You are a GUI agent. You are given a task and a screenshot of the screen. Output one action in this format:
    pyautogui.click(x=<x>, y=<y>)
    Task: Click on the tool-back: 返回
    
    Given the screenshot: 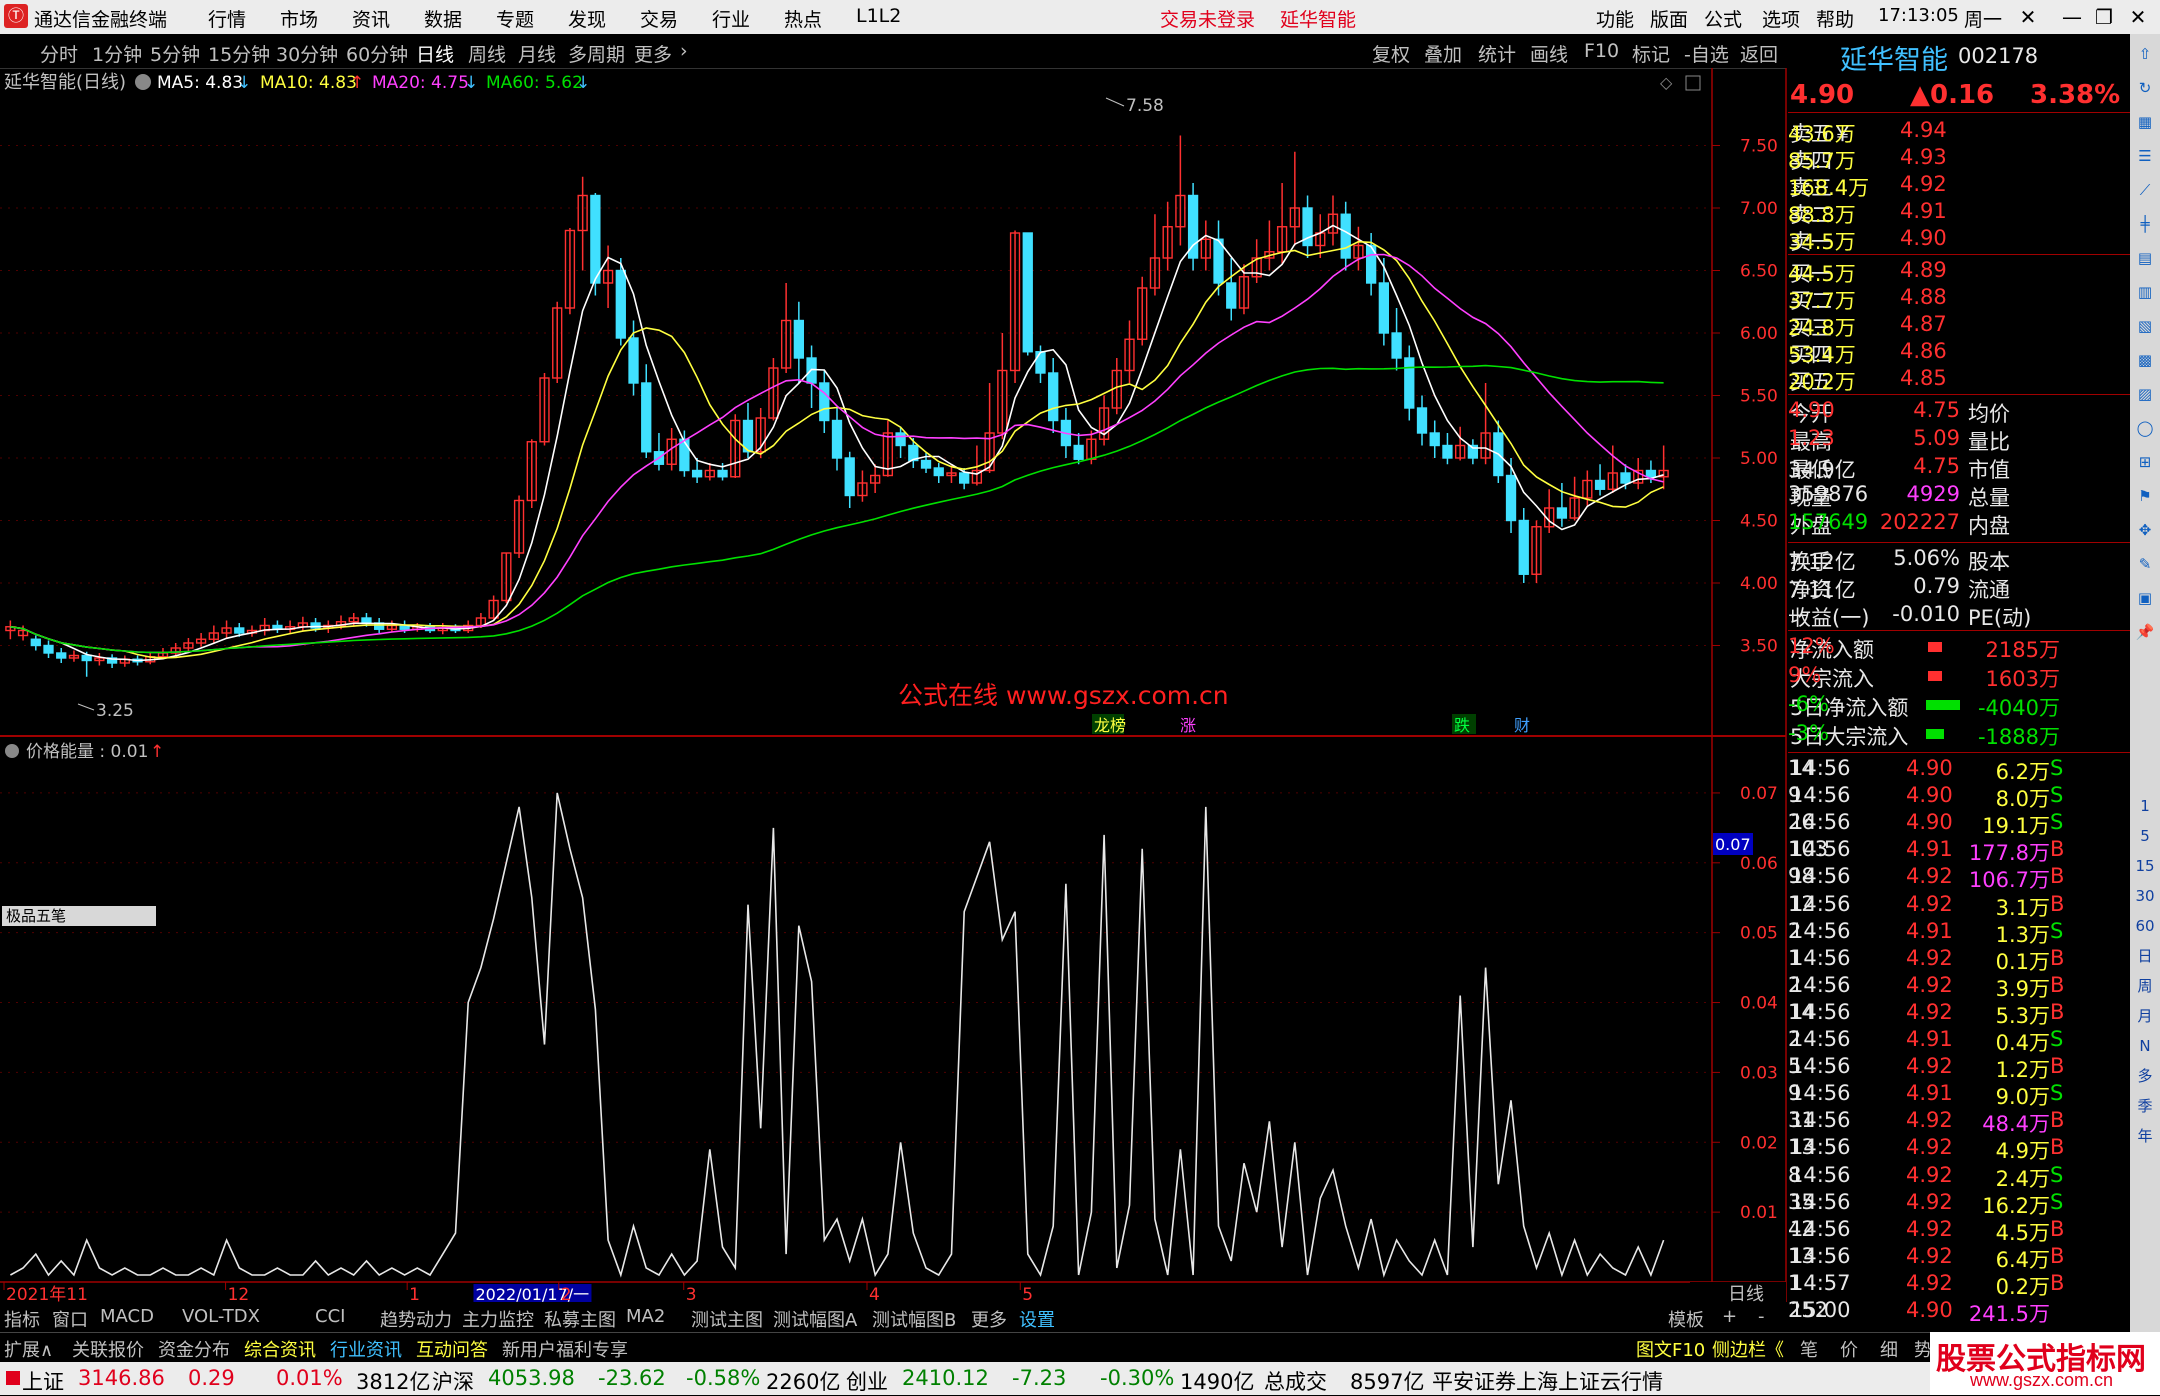 What is the action you would take?
    pyautogui.click(x=1759, y=53)
    